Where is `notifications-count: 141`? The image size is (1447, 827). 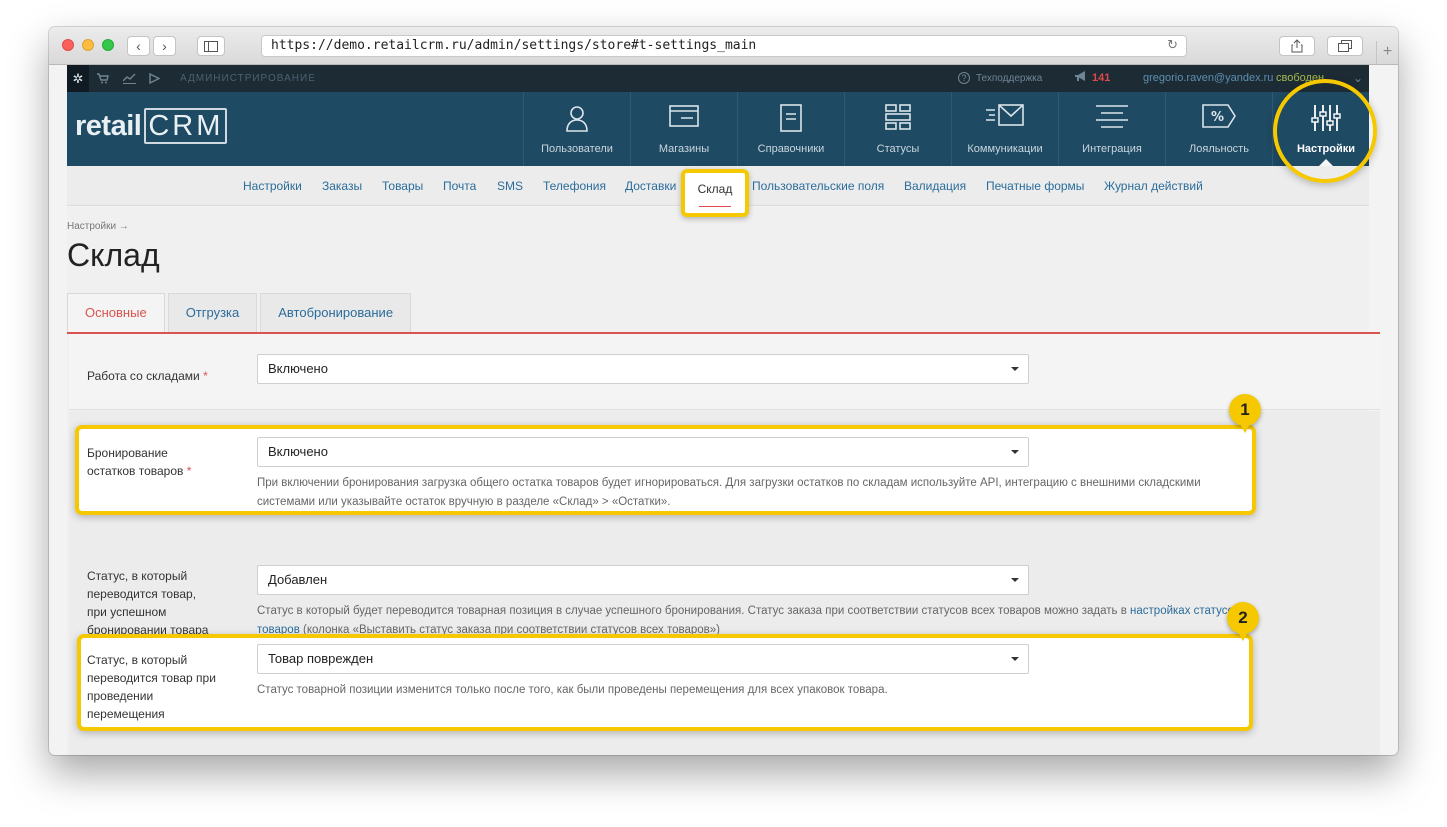
notifications-count: 141 is located at coordinates (1101, 78).